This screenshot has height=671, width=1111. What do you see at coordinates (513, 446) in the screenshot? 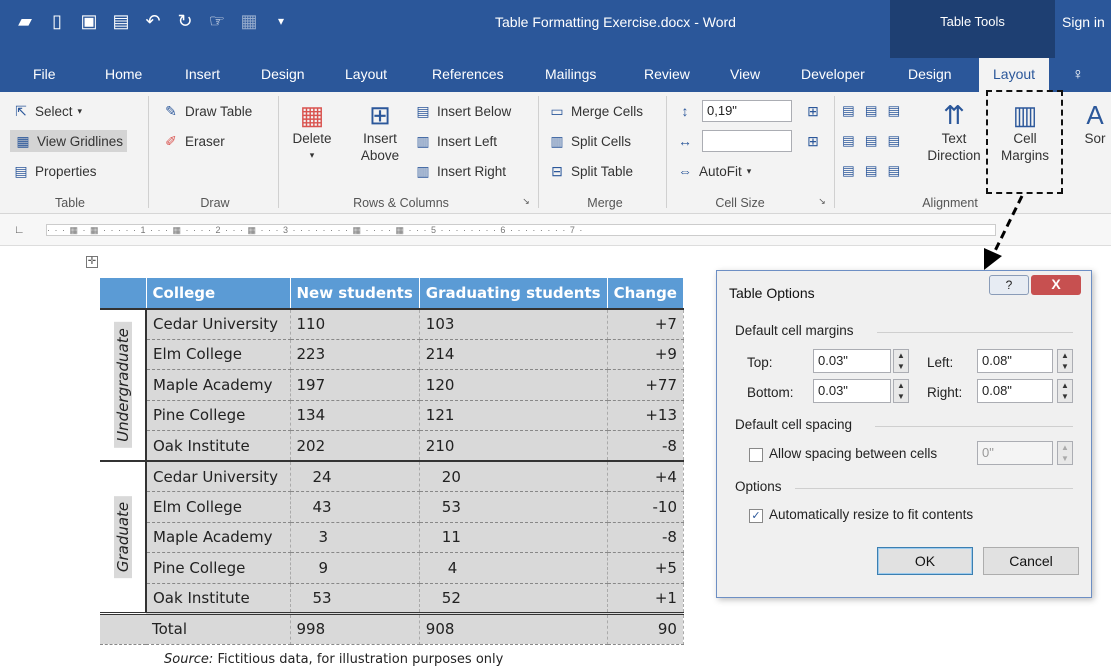
I see `table-cell: 210` at bounding box center [513, 446].